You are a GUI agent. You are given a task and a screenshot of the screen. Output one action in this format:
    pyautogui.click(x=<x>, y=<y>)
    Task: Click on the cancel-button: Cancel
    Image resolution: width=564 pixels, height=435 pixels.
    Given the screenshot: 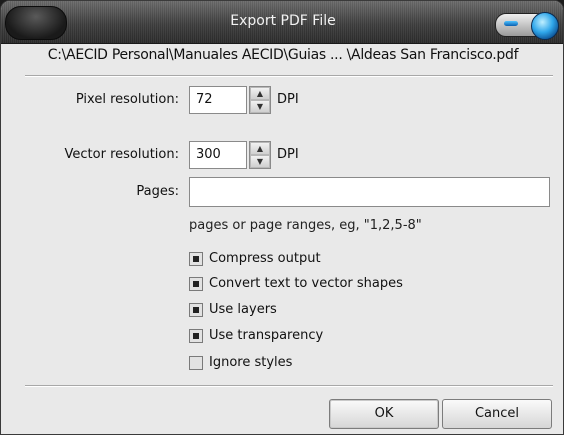 What is the action you would take?
    pyautogui.click(x=497, y=414)
    